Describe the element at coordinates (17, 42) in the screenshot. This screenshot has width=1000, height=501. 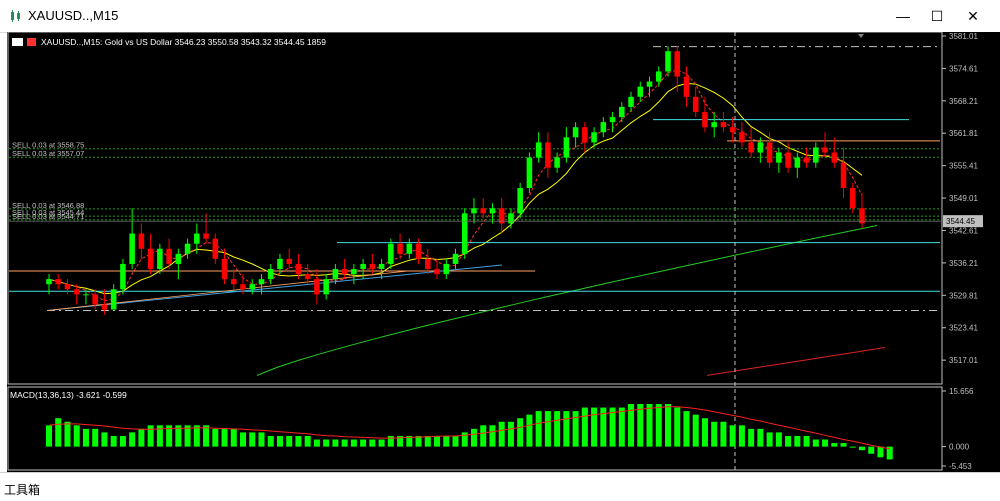
I see `symbol-flag-icon` at that location.